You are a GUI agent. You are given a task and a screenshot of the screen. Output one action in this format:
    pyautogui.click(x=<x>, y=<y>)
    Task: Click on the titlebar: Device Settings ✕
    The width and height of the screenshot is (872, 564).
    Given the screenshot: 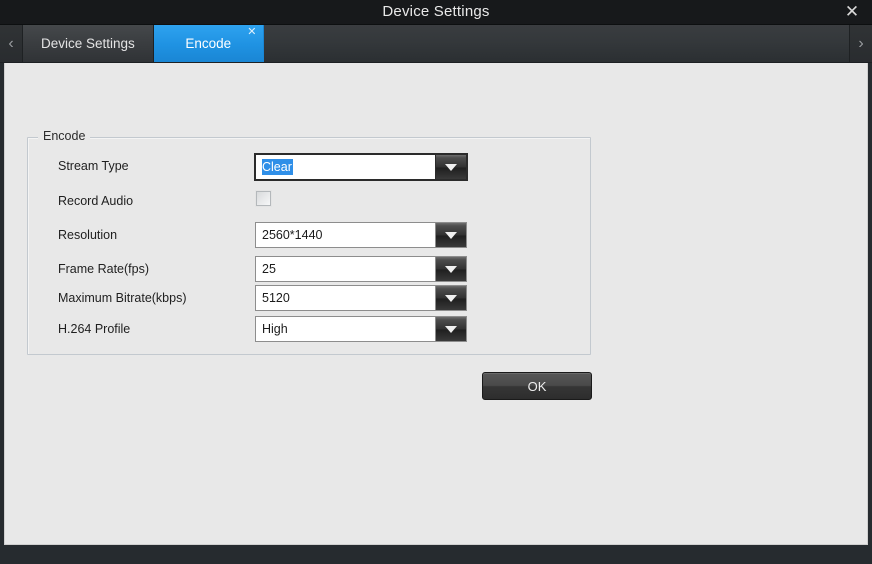 What is the action you would take?
    pyautogui.click(x=436, y=12)
    